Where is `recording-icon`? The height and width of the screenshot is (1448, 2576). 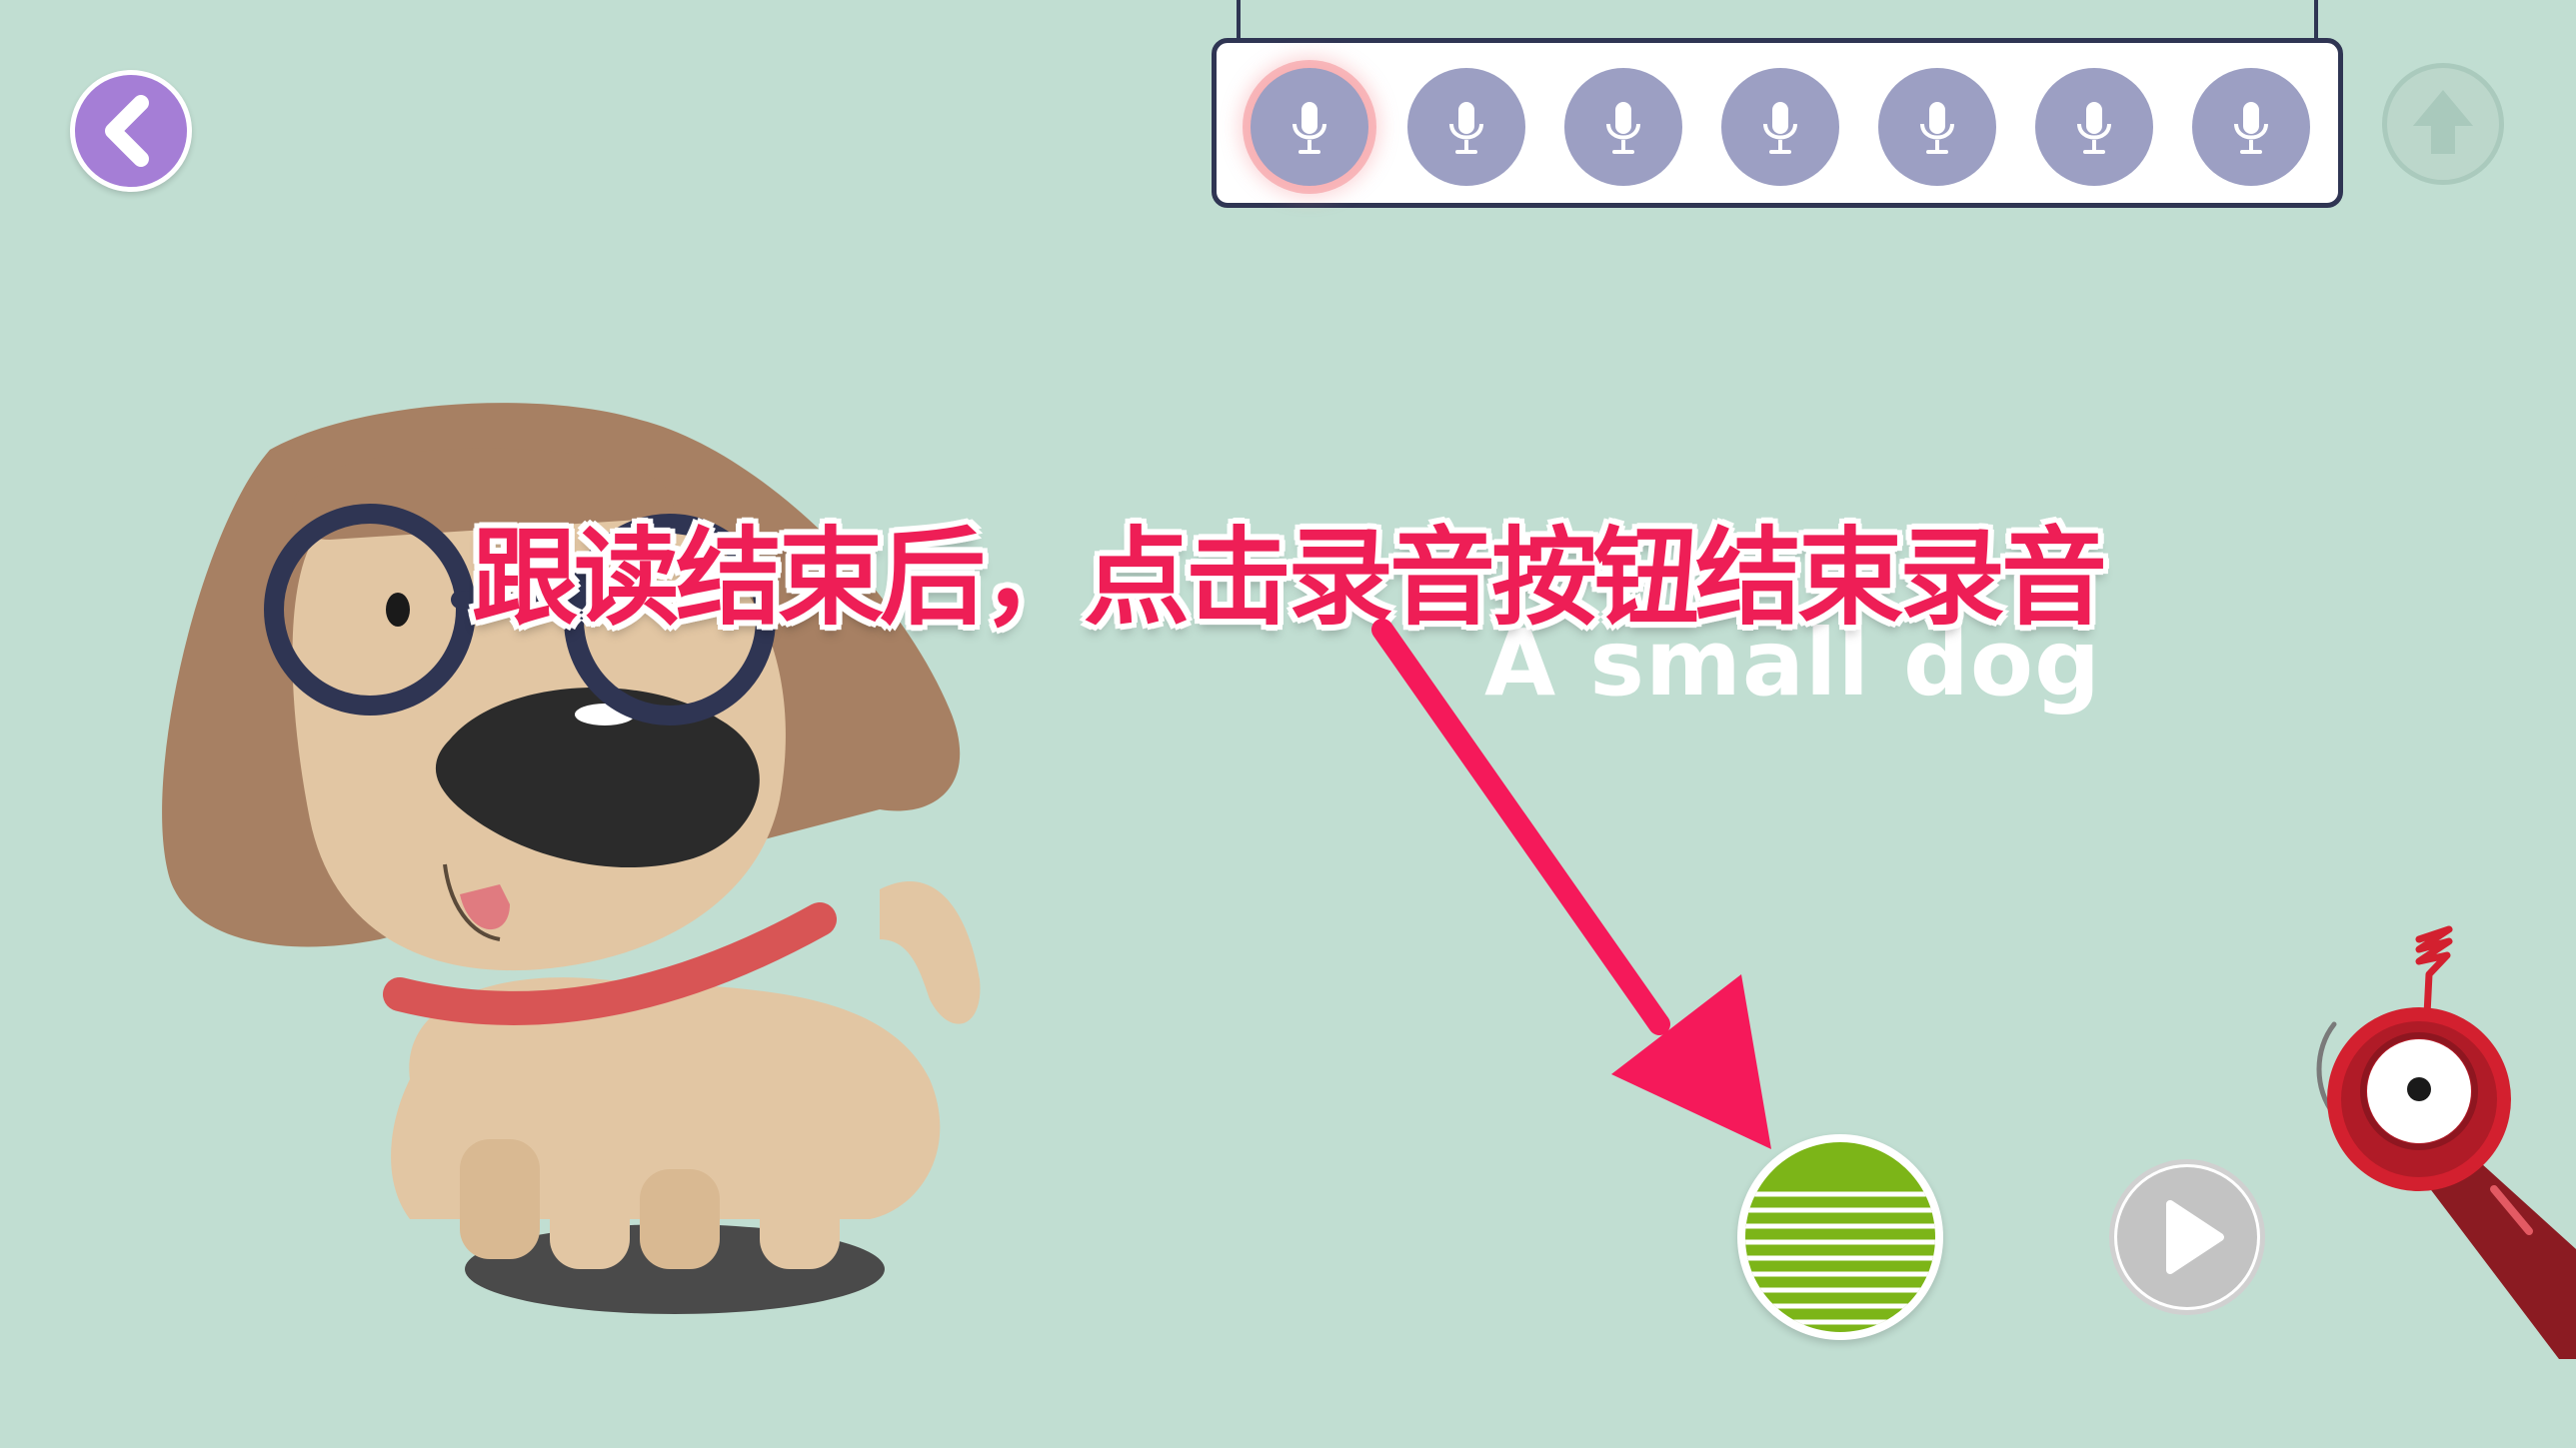 recording-icon is located at coordinates (1840, 1237).